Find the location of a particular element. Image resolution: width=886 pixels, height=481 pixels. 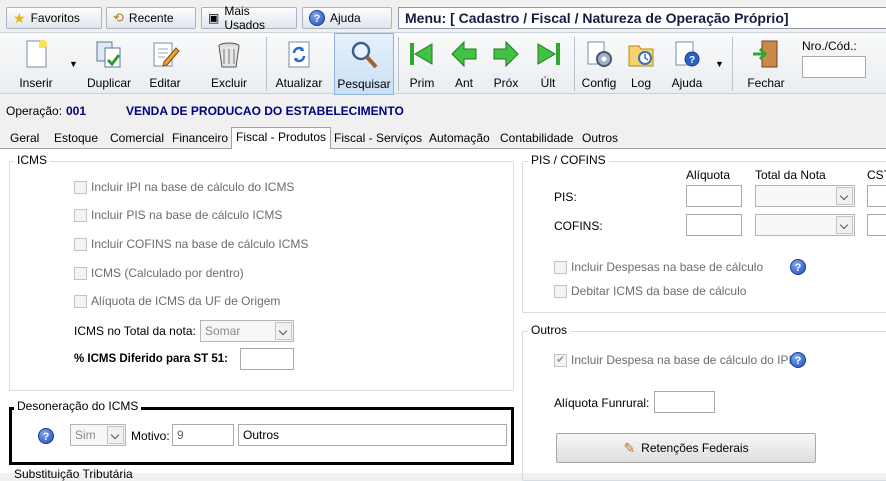

ajuda-button: ? Ajuda is located at coordinates (687, 64).